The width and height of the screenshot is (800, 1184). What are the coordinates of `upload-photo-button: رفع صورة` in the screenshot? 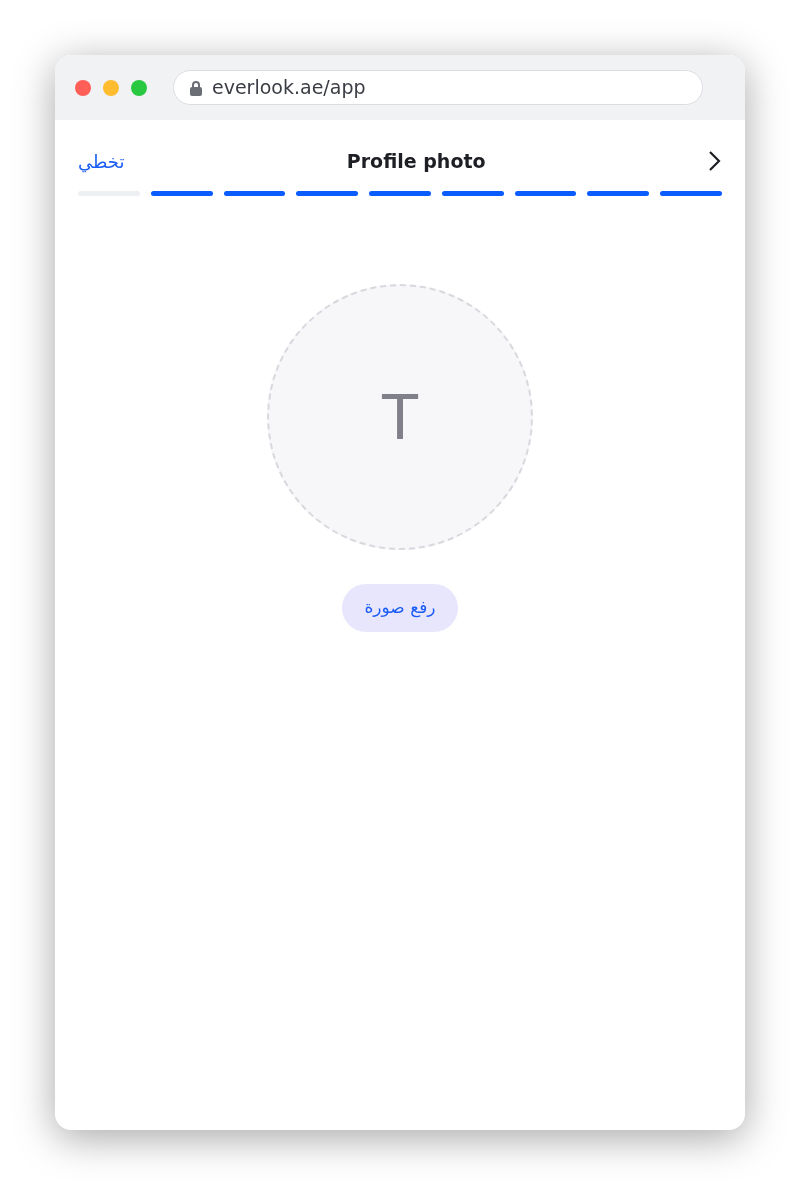 It's located at (400, 608).